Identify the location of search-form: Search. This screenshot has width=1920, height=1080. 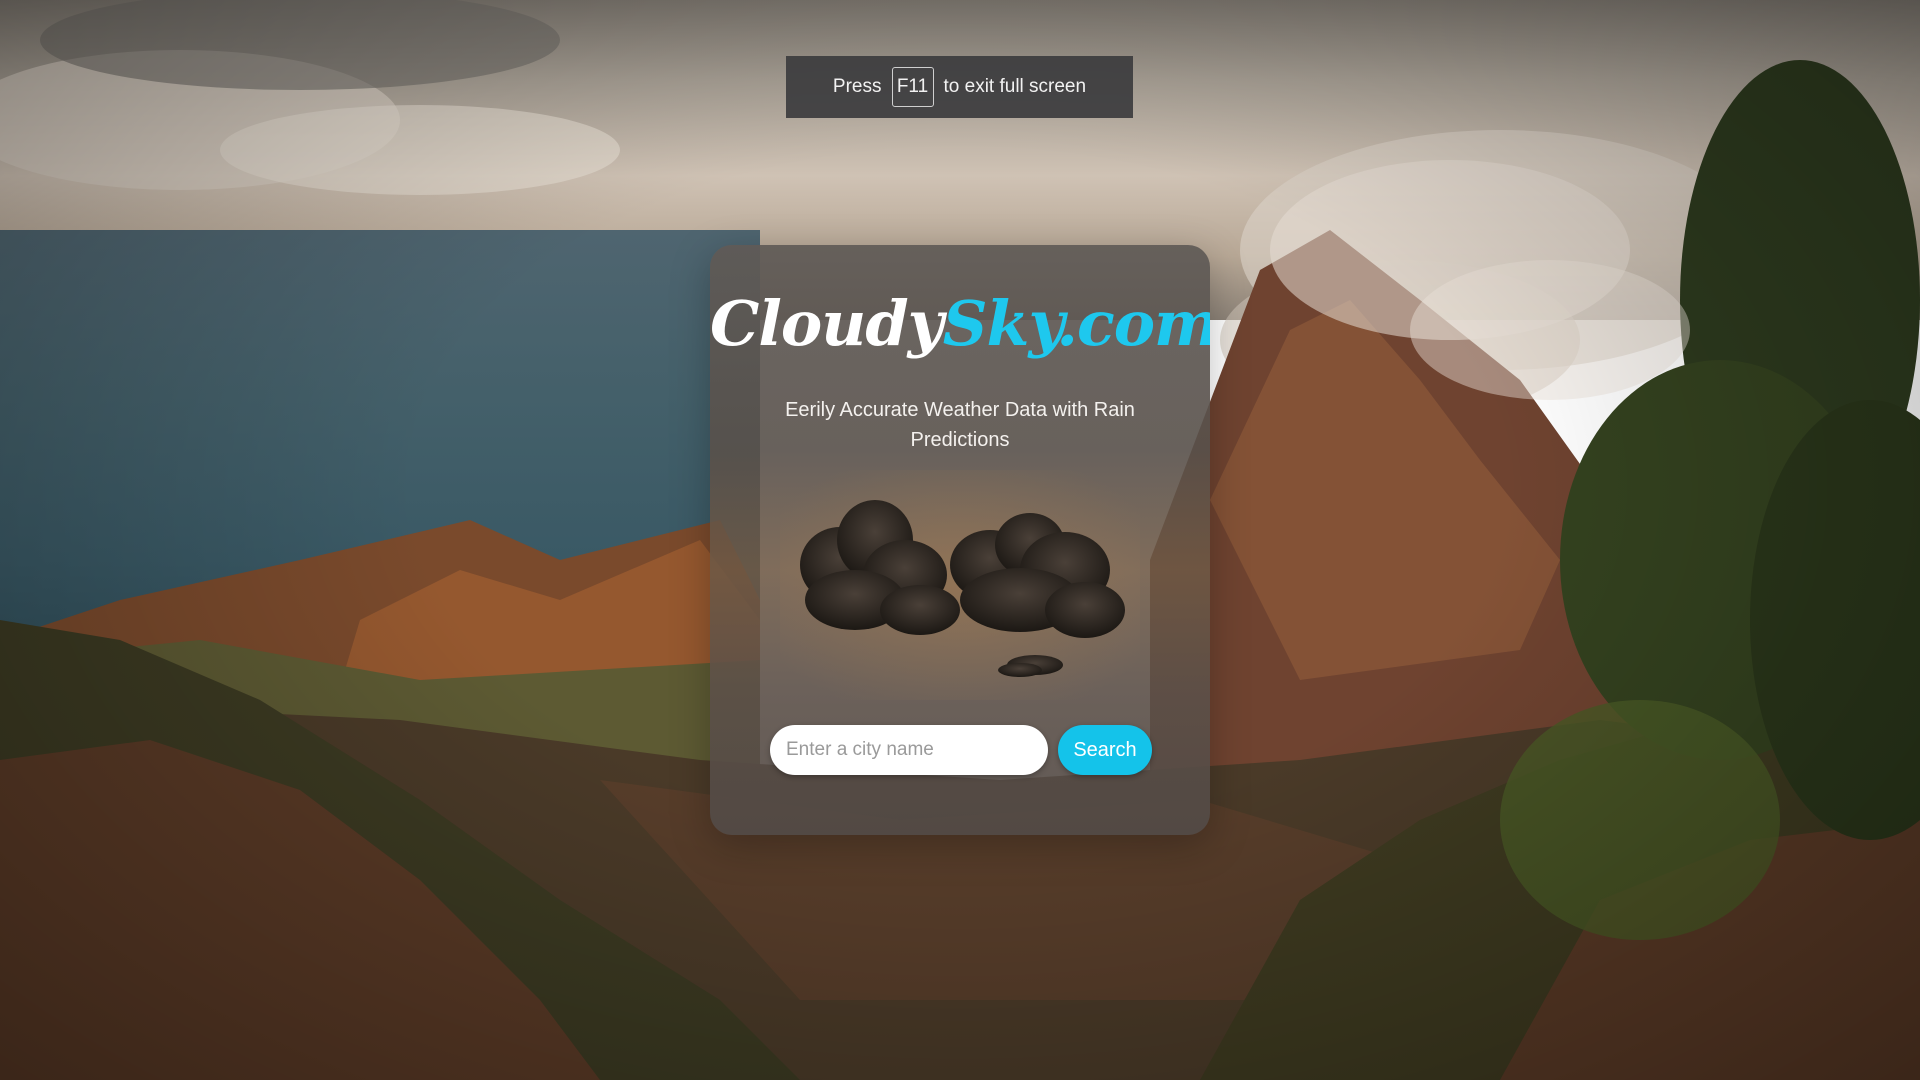
(970, 751).